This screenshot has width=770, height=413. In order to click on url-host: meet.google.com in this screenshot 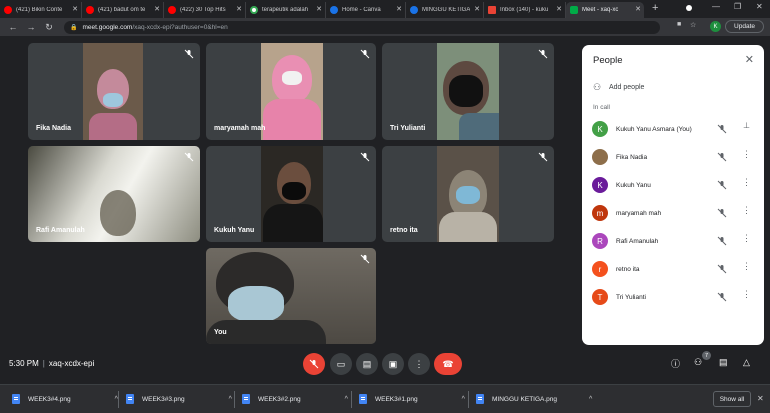, I will do `click(107, 27)`.